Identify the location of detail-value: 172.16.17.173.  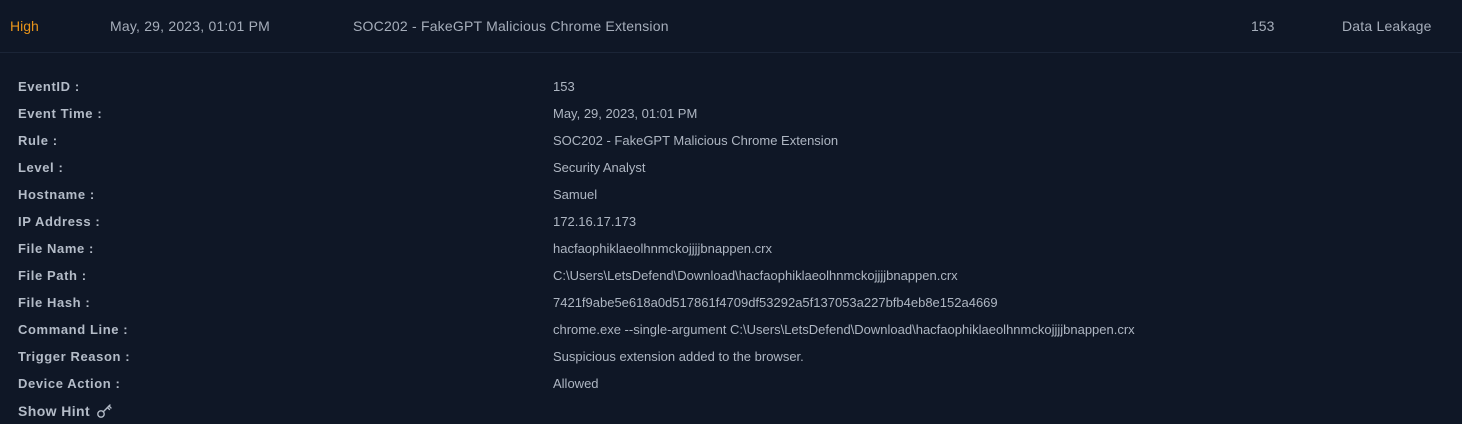
(595, 221).